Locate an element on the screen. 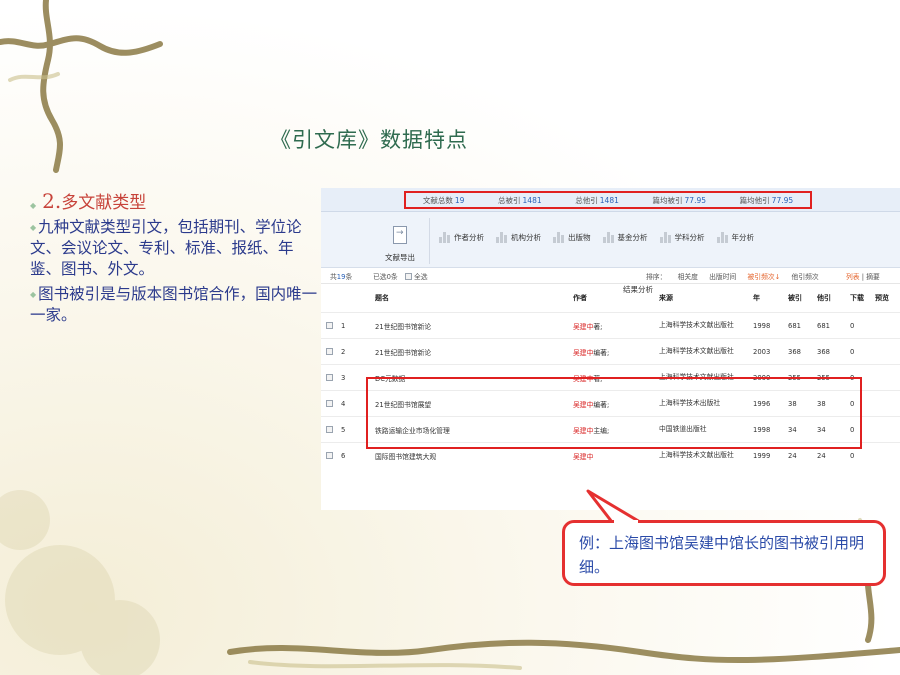  result-count: 共19条 is located at coordinates (341, 276).